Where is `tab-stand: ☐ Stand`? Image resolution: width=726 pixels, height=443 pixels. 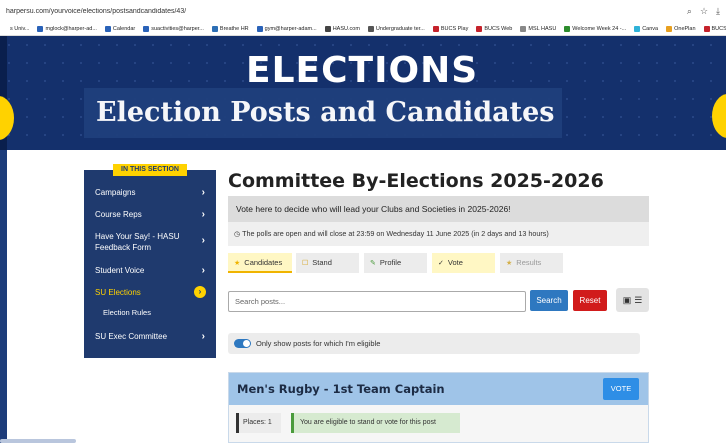
tab-stand: ☐ Stand is located at coordinates (327, 263).